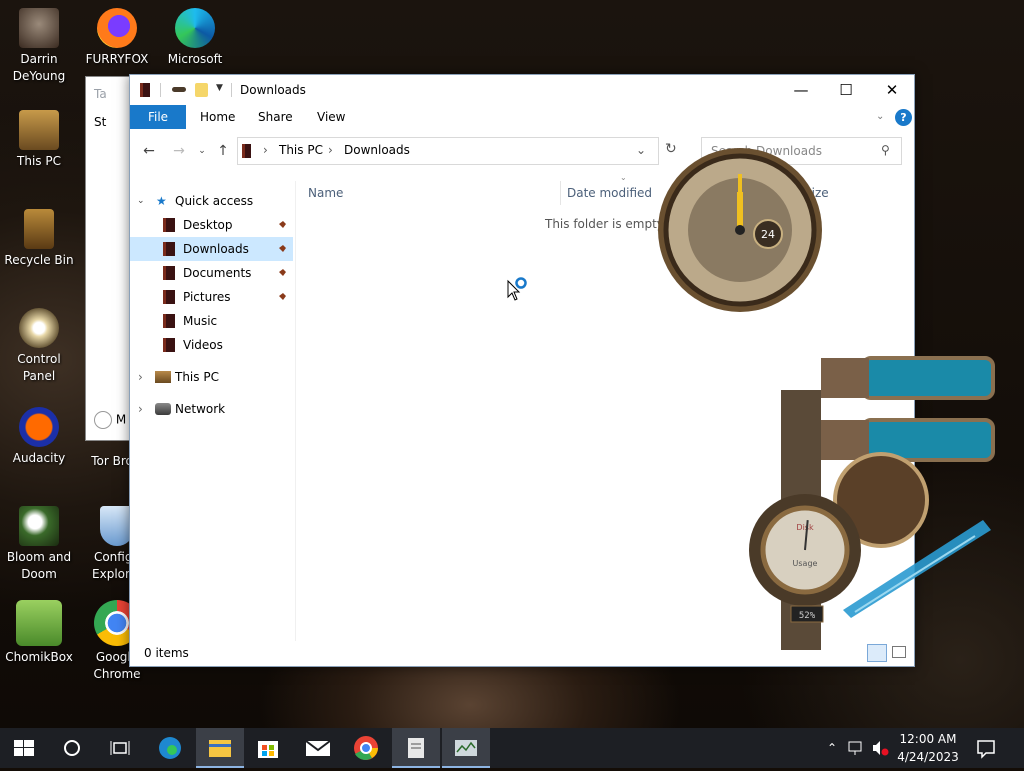 This screenshot has height=771, width=1024. I want to click on column-divider, so click(560, 193).